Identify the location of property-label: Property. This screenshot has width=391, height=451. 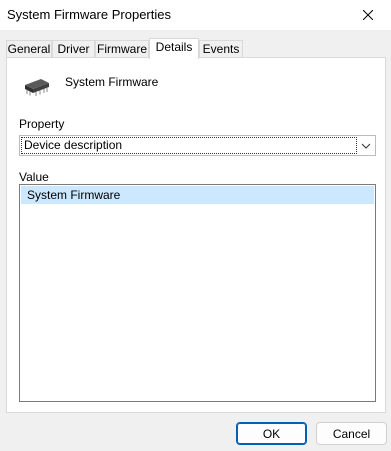
(42, 124).